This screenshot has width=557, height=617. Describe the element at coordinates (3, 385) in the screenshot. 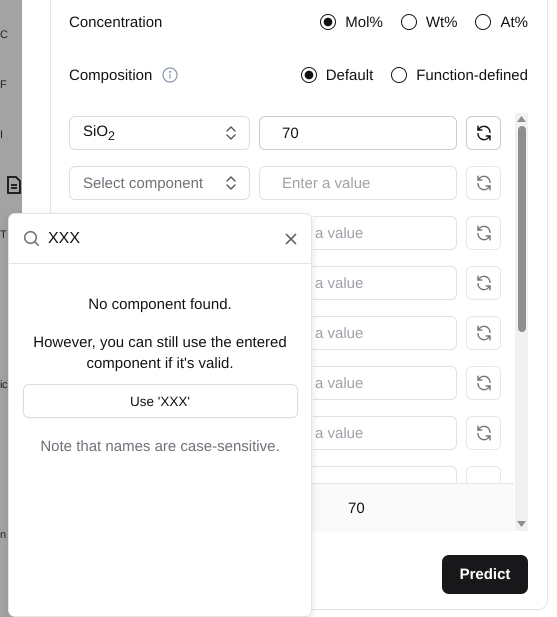

I see `sidebar-item: ic` at that location.